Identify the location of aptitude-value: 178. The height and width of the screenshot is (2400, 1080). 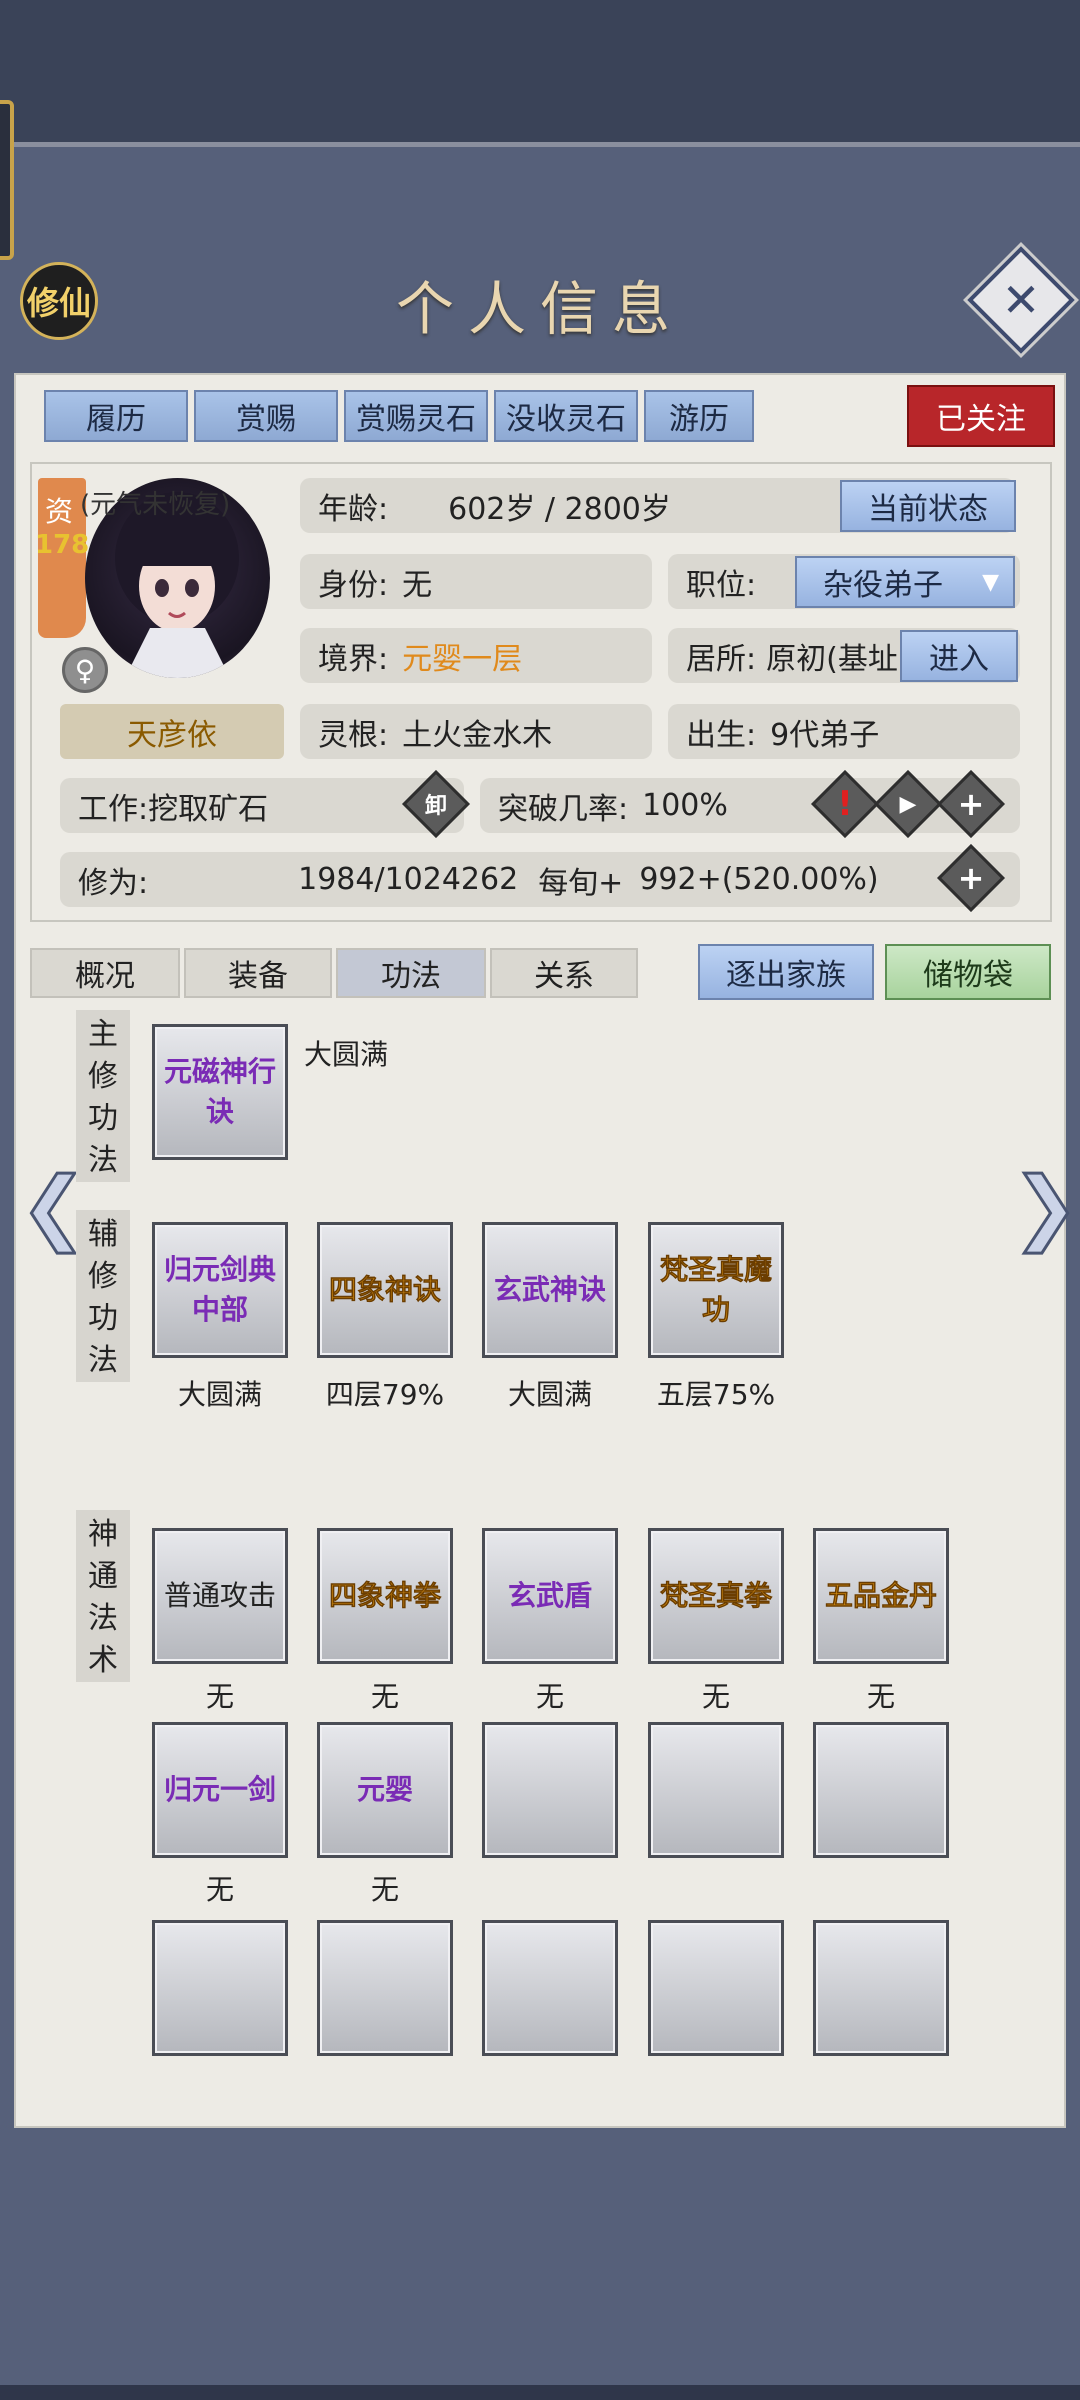
(62, 545).